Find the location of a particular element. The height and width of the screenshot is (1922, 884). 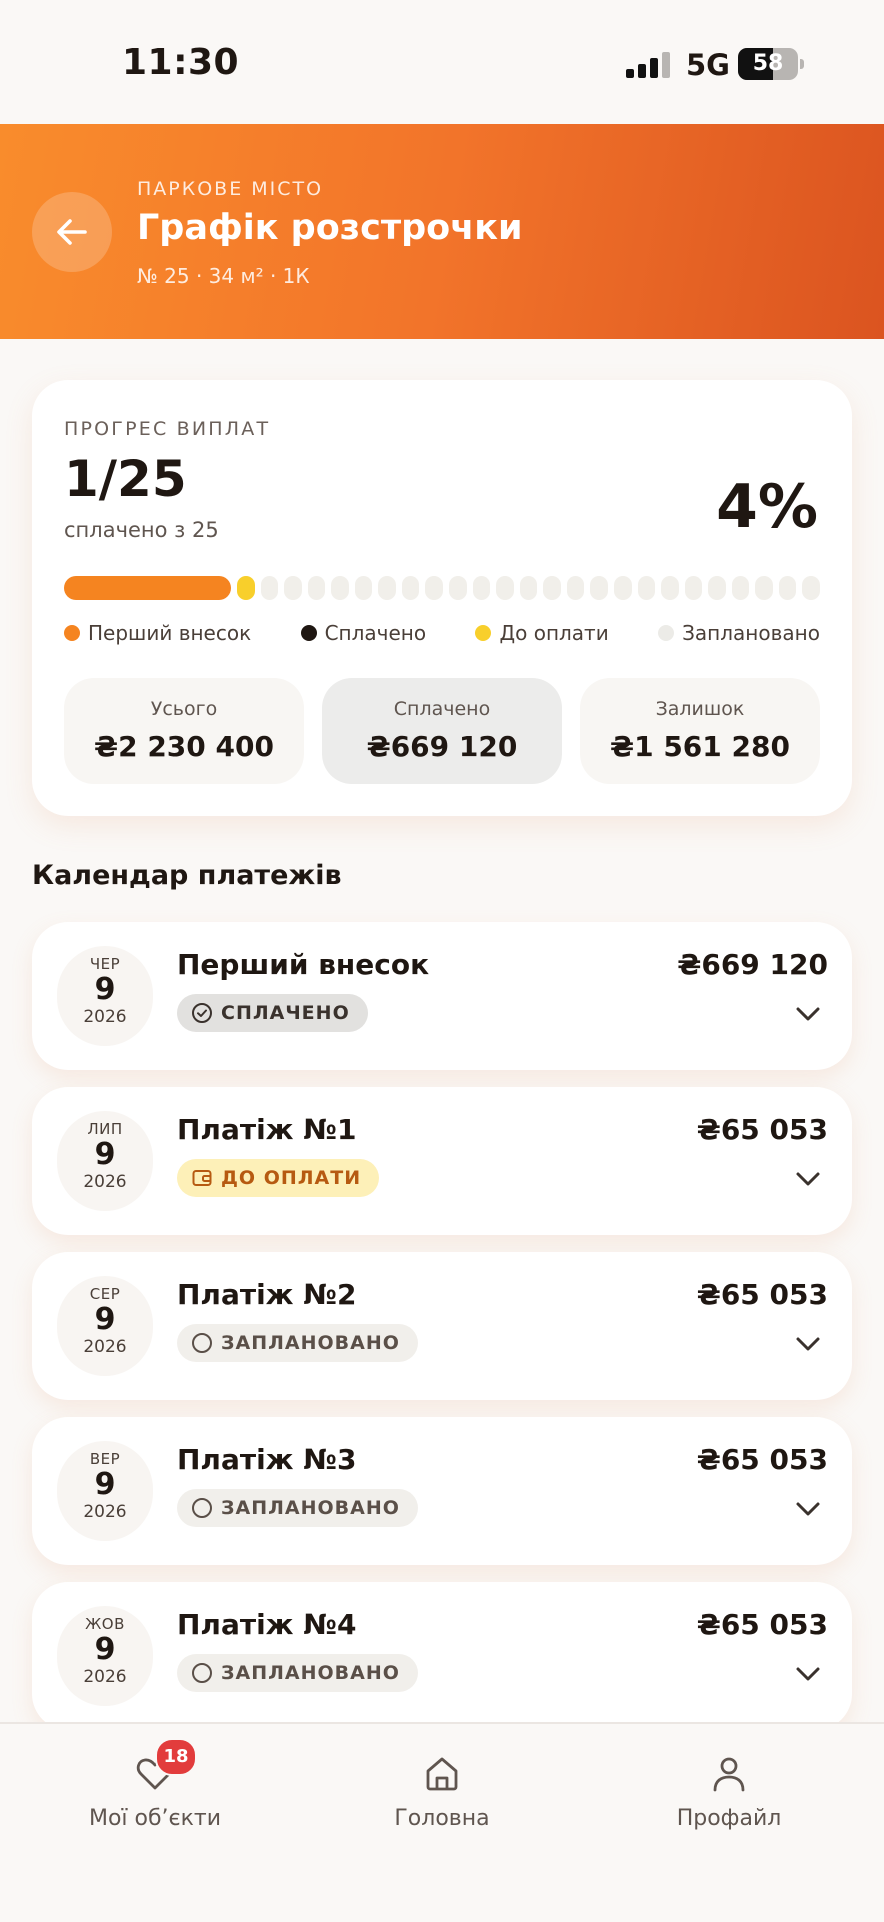

project-name: ПАРКОВЕ МІСТО is located at coordinates (230, 189).